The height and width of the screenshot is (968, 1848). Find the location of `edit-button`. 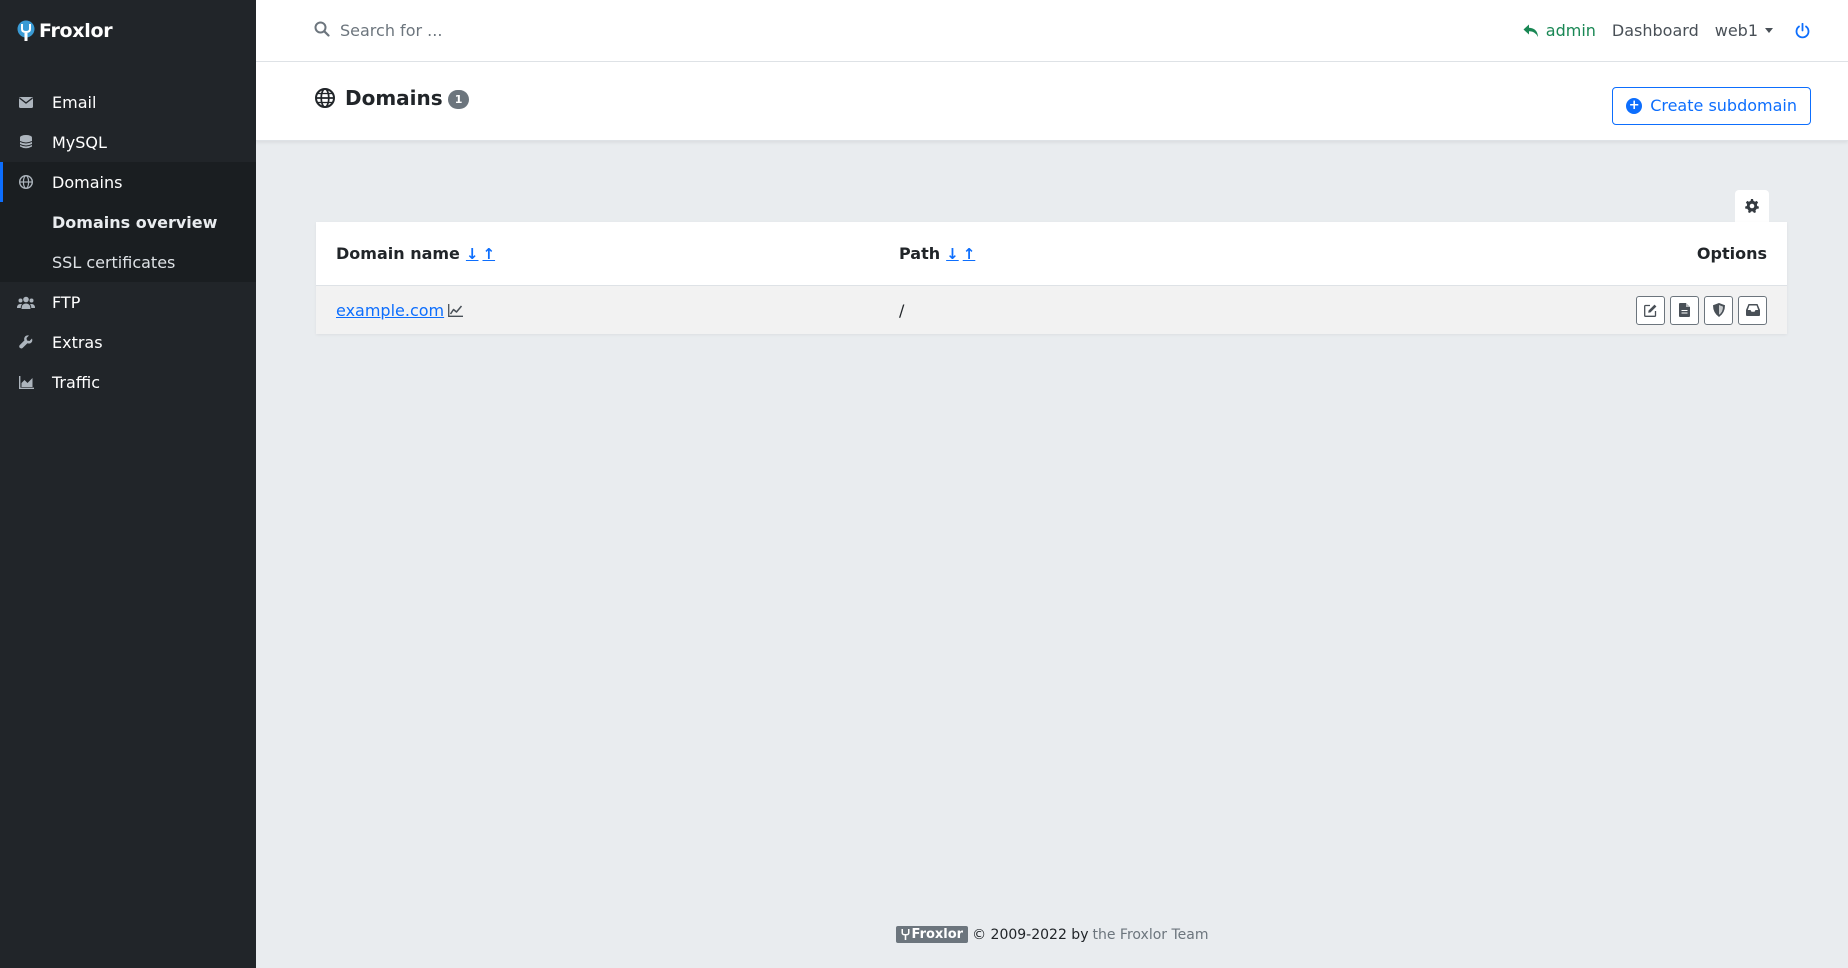

edit-button is located at coordinates (1650, 310).